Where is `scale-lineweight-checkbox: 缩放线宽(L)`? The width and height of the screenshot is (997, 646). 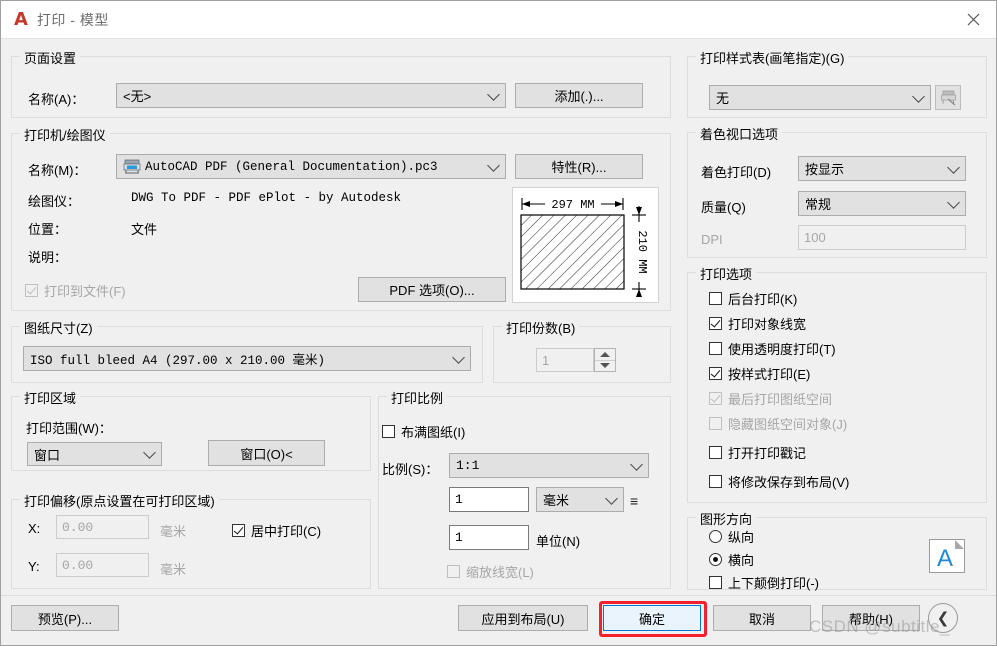
scale-lineweight-checkbox: 缩放线宽(L) is located at coordinates (490, 571).